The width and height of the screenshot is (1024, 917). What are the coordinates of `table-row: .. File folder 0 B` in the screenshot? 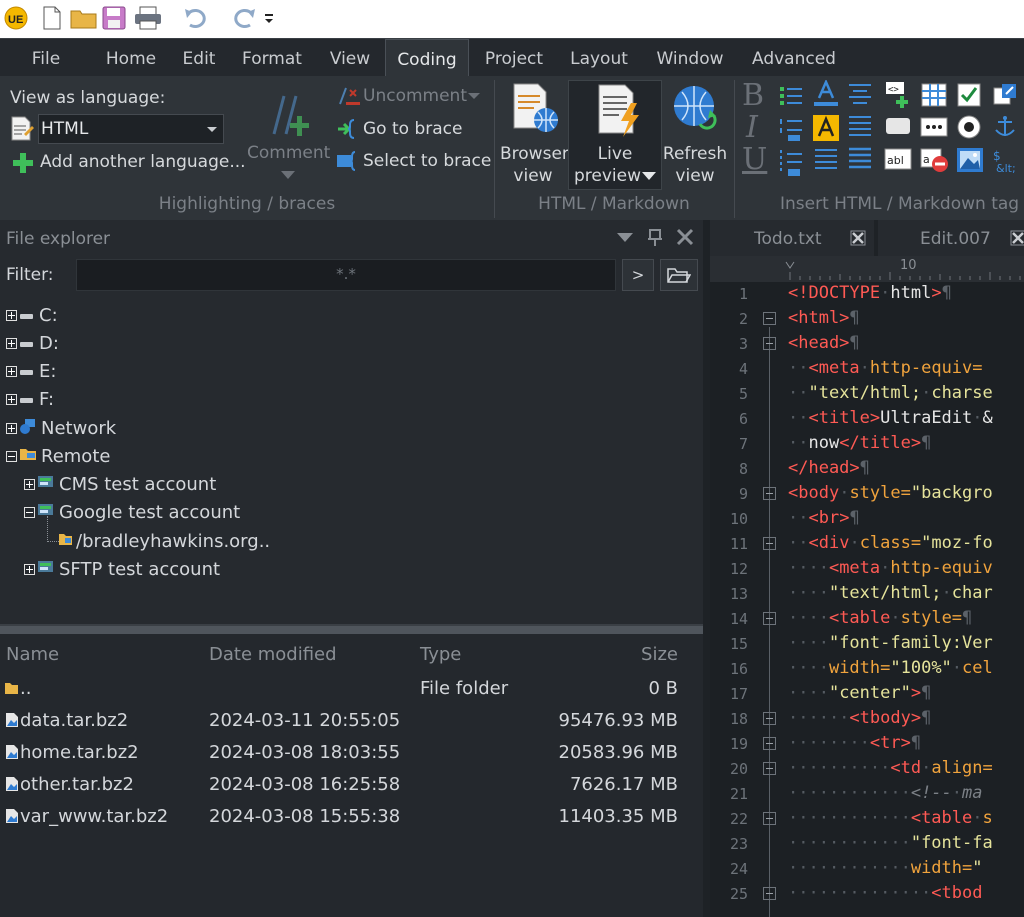 It's located at (351, 690).